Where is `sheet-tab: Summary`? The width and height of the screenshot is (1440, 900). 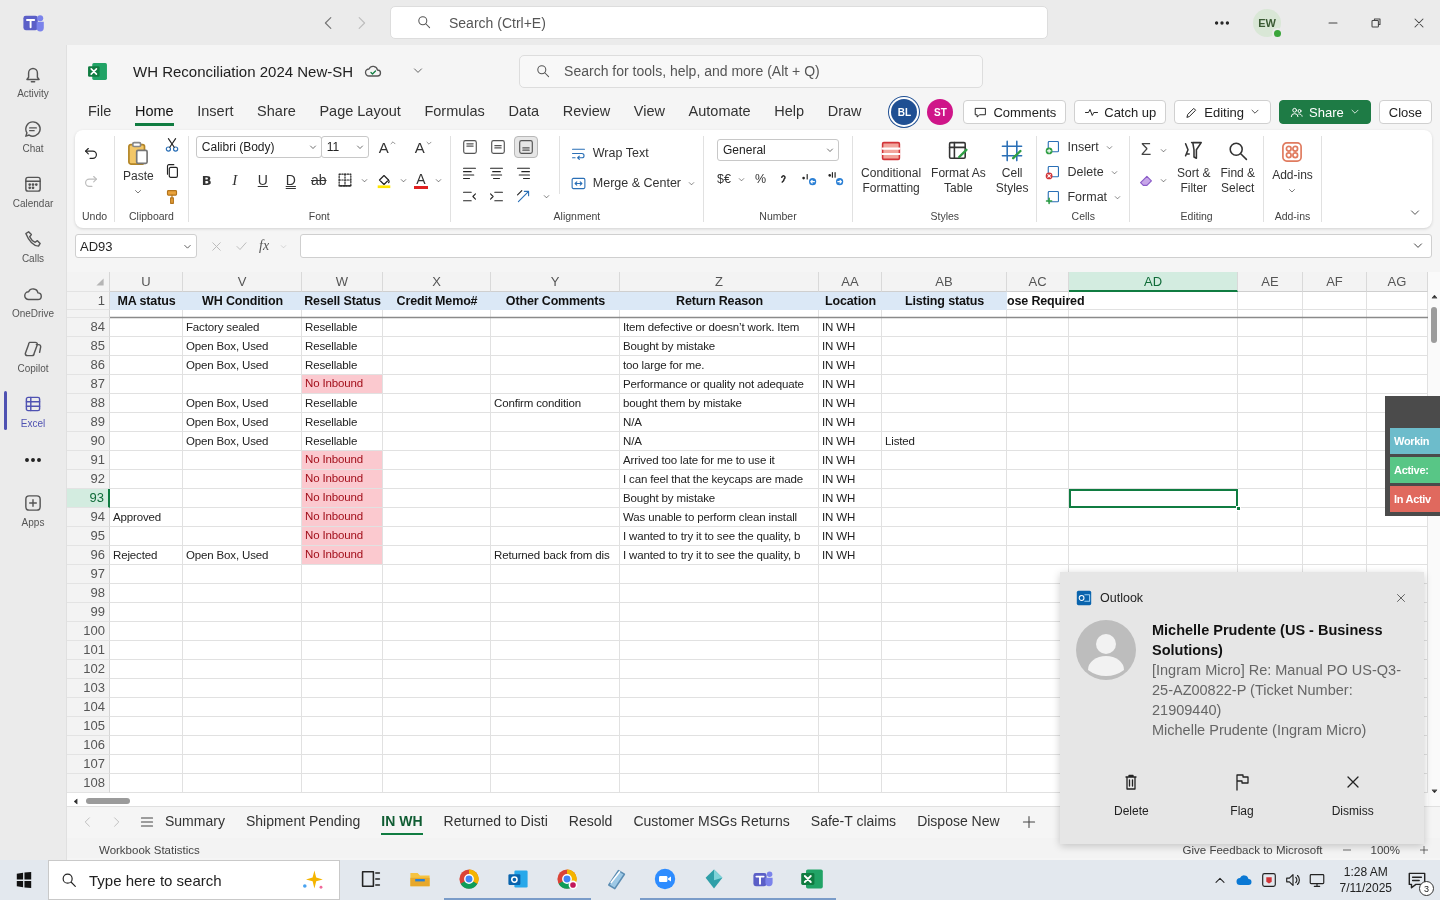
sheet-tab: Summary is located at coordinates (195, 821).